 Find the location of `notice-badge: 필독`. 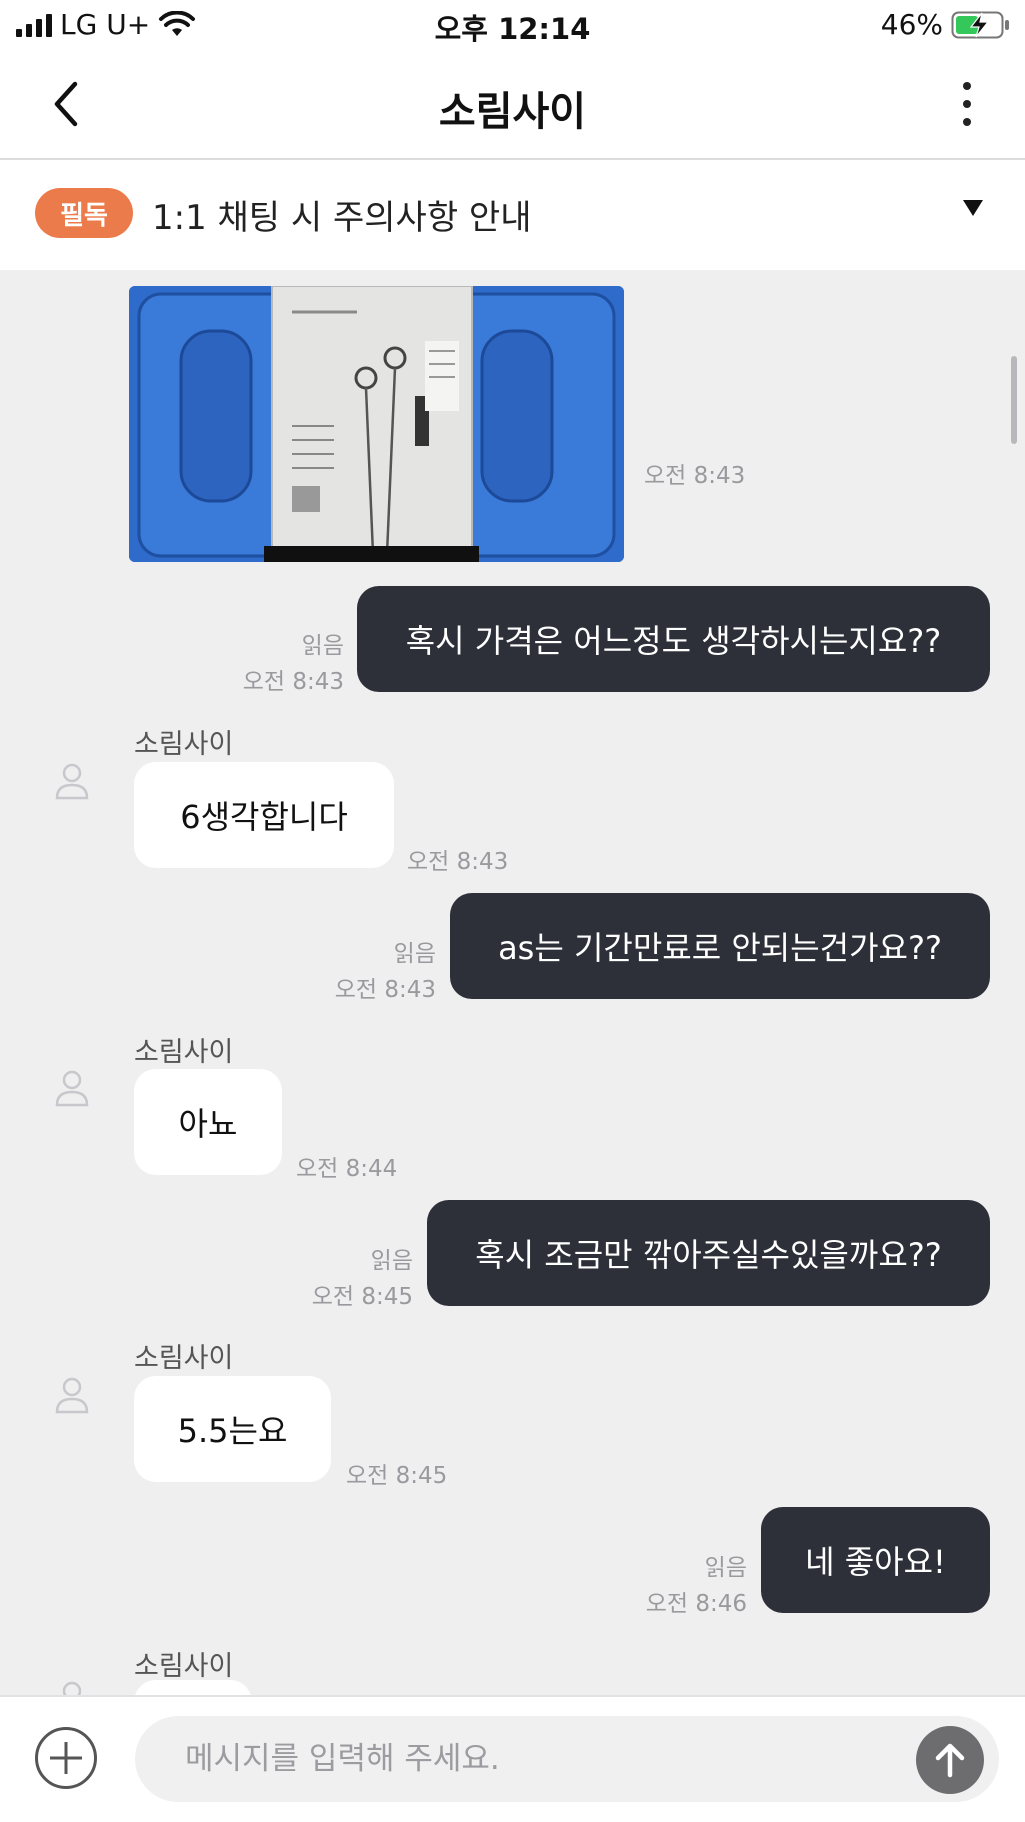

notice-badge: 필독 is located at coordinates (84, 213).